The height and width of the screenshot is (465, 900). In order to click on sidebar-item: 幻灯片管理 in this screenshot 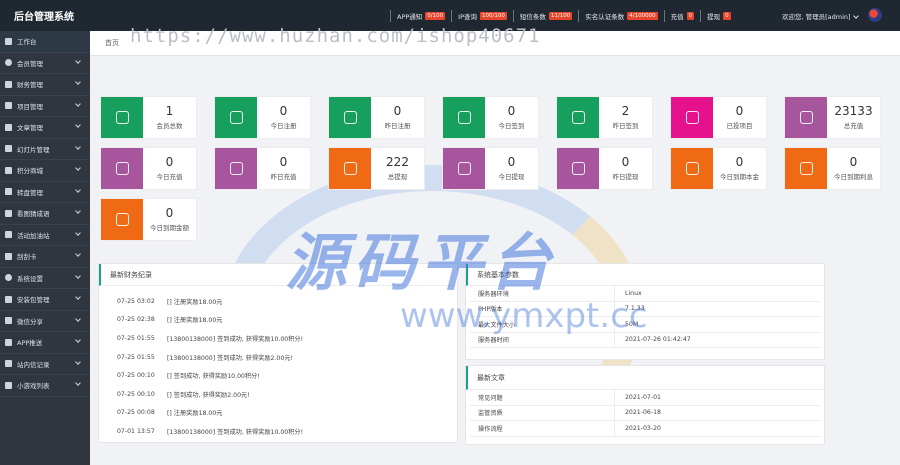, I will do `click(45, 149)`.